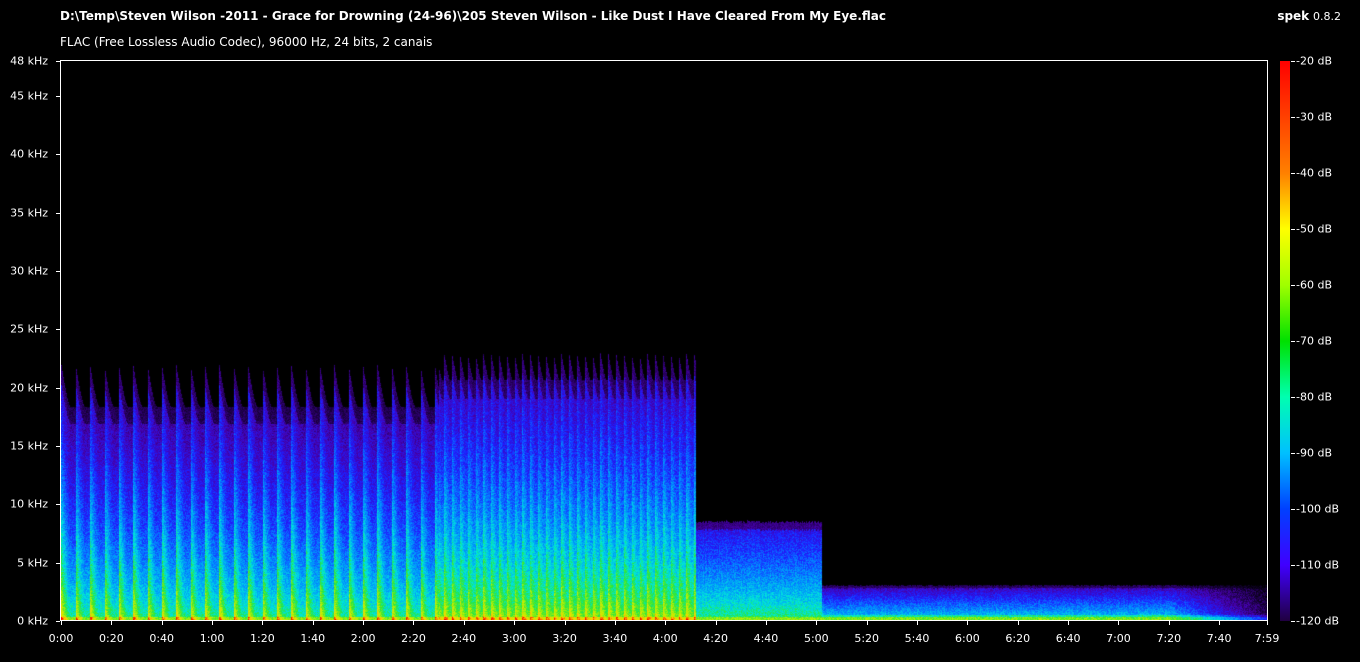 The width and height of the screenshot is (1360, 662). I want to click on db-tick-label: -40 dB, so click(1314, 173).